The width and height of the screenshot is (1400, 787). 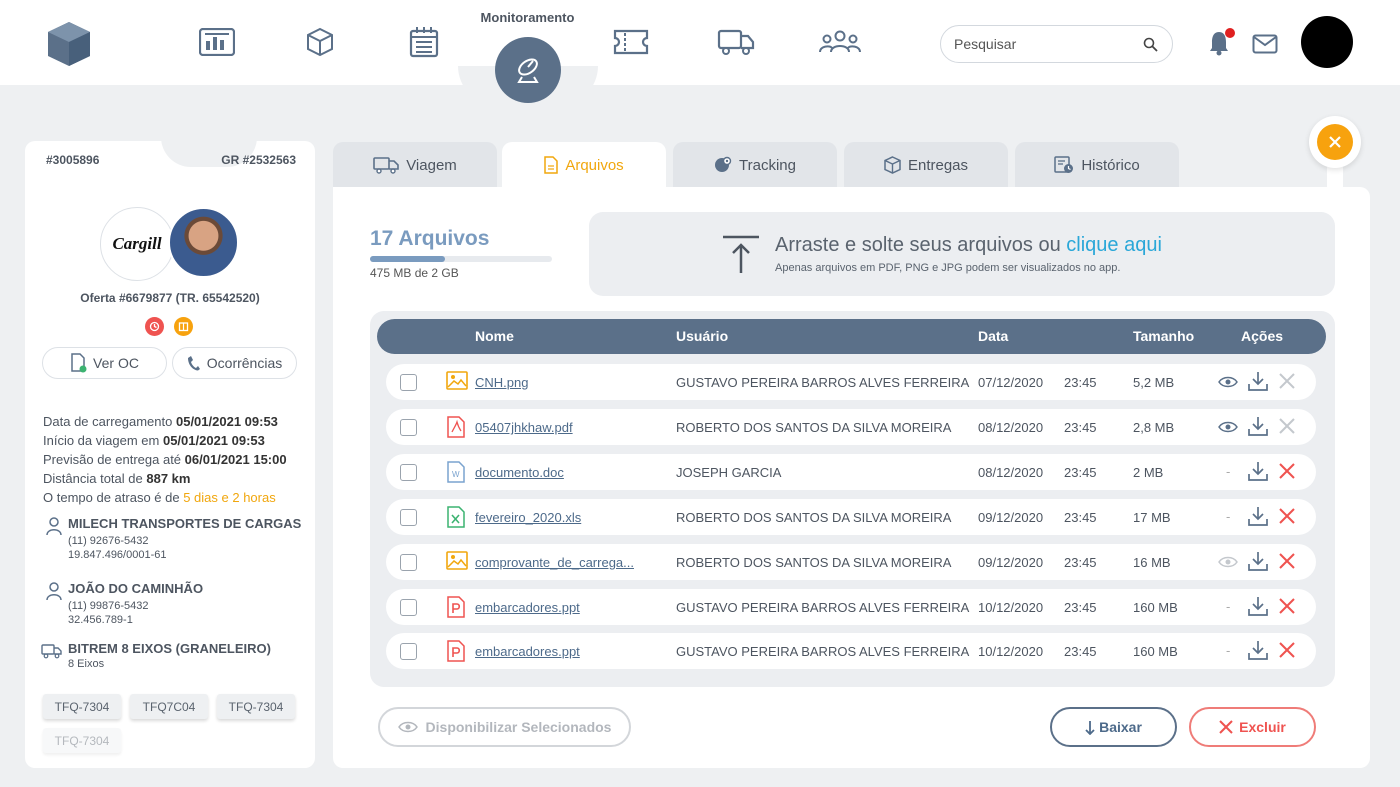 I want to click on plate-tag: TFQ-7304, so click(x=82, y=706).